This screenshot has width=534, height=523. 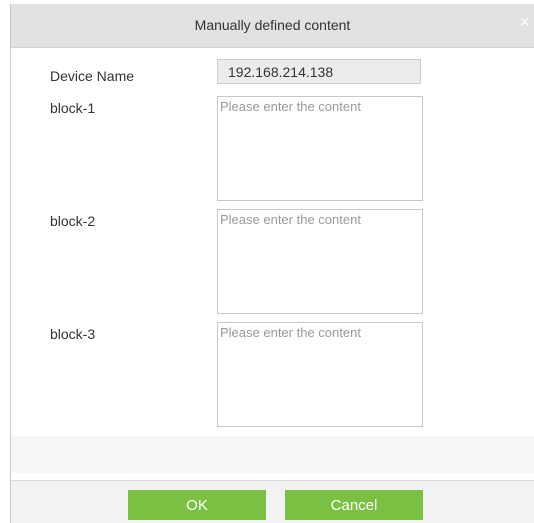 I want to click on device-name-label: Device Name, so click(x=92, y=76).